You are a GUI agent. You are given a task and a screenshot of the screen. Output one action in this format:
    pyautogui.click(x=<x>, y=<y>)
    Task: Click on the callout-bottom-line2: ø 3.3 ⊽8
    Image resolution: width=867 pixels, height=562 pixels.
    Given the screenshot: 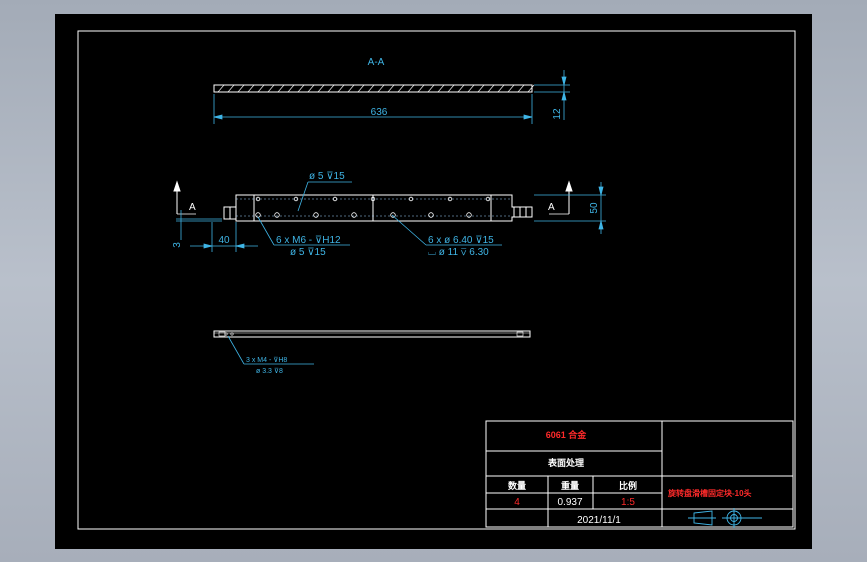 What is the action you would take?
    pyautogui.click(x=269, y=371)
    